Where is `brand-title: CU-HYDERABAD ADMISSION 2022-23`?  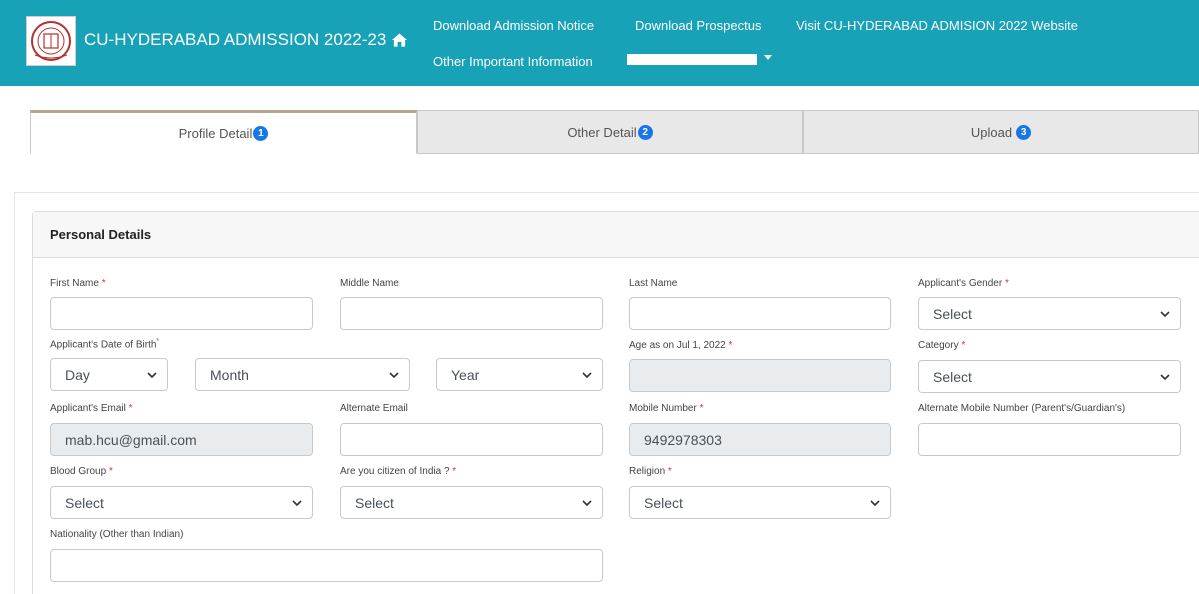
brand-title: CU-HYDERABAD ADMISSION 2022-23 is located at coordinates (235, 39).